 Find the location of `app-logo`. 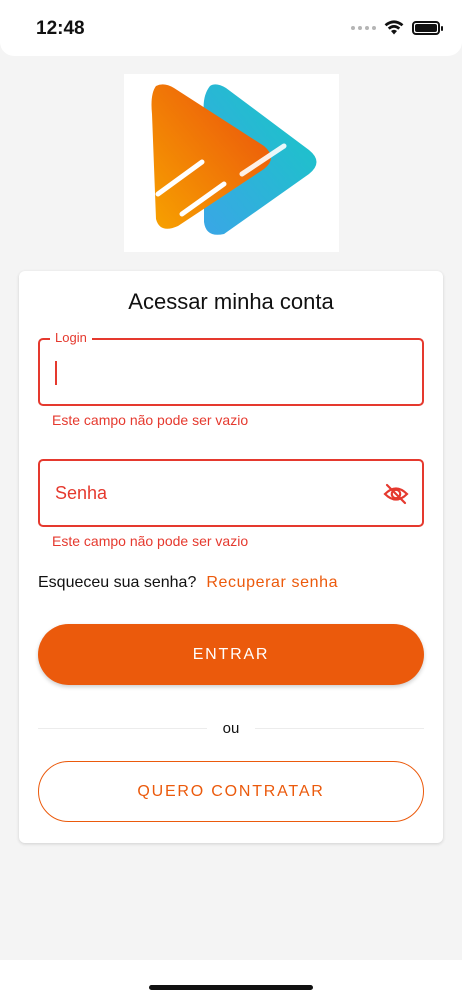

app-logo is located at coordinates (231, 163).